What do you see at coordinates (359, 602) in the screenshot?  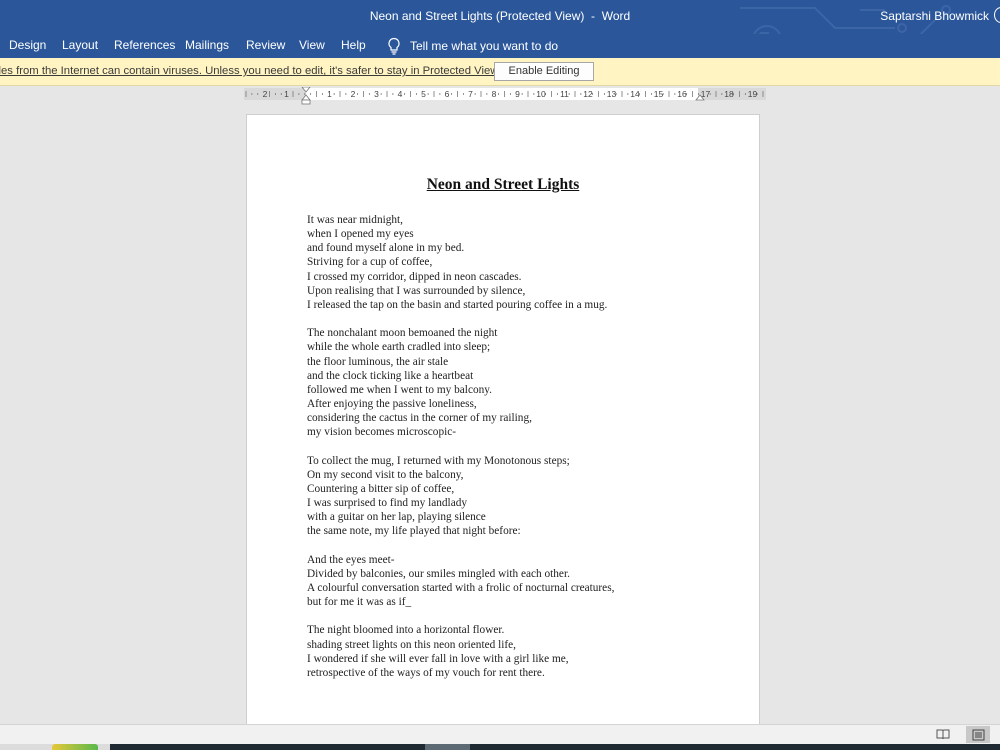 I see `poem-line: but for me it was as if_` at bounding box center [359, 602].